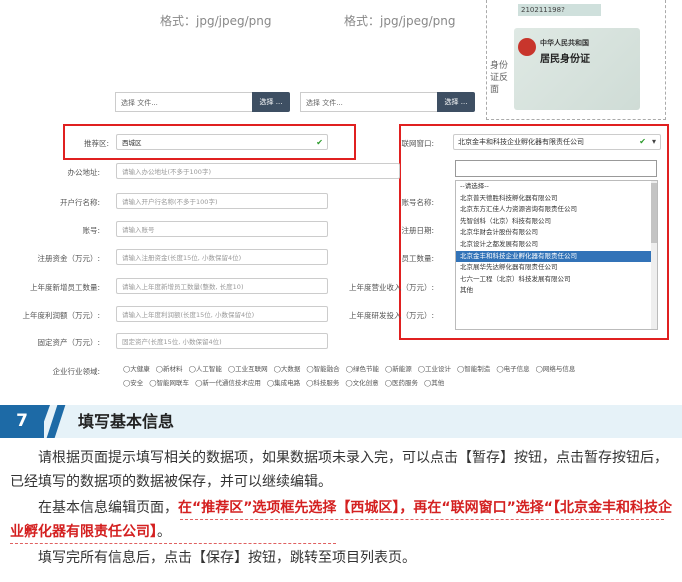 The height and width of the screenshot is (582, 682). What do you see at coordinates (521, 142) in the screenshot?
I see `network-value: 北京金丰和科技企业孵化器有限责任公司` at bounding box center [521, 142].